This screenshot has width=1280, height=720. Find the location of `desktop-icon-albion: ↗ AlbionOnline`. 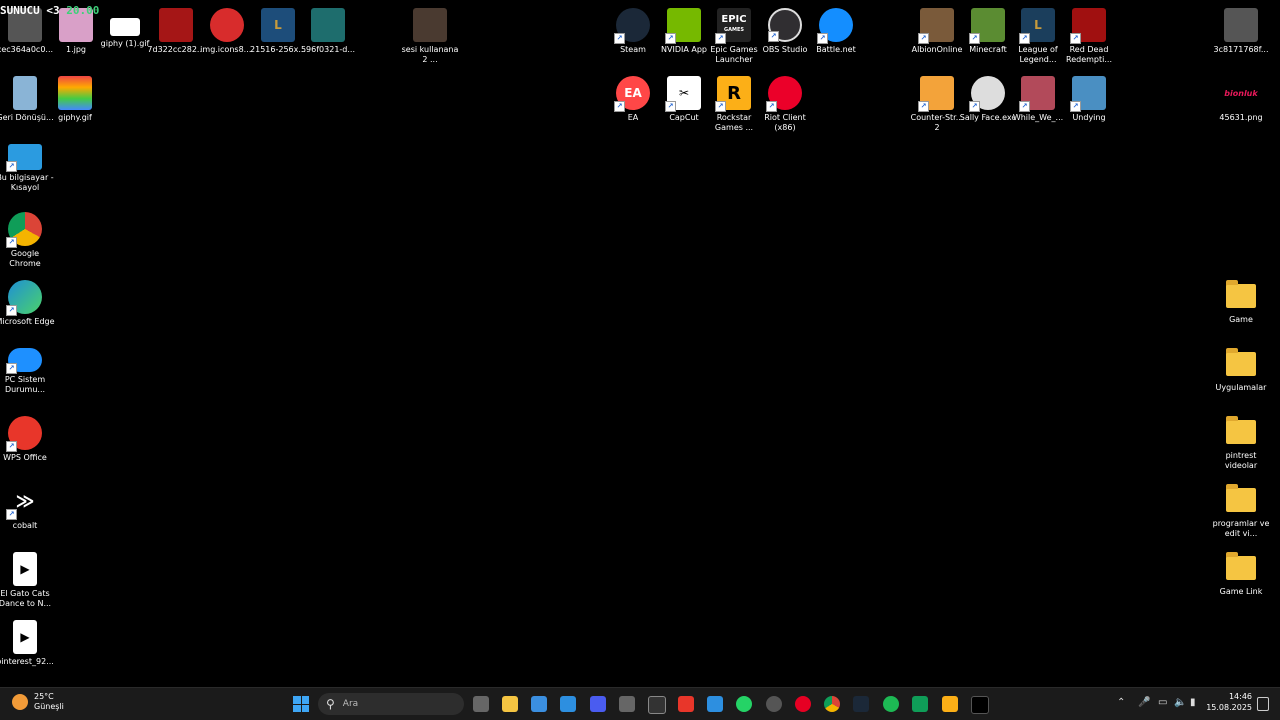

desktop-icon-albion: ↗ AlbionOnline is located at coordinates (937, 38).